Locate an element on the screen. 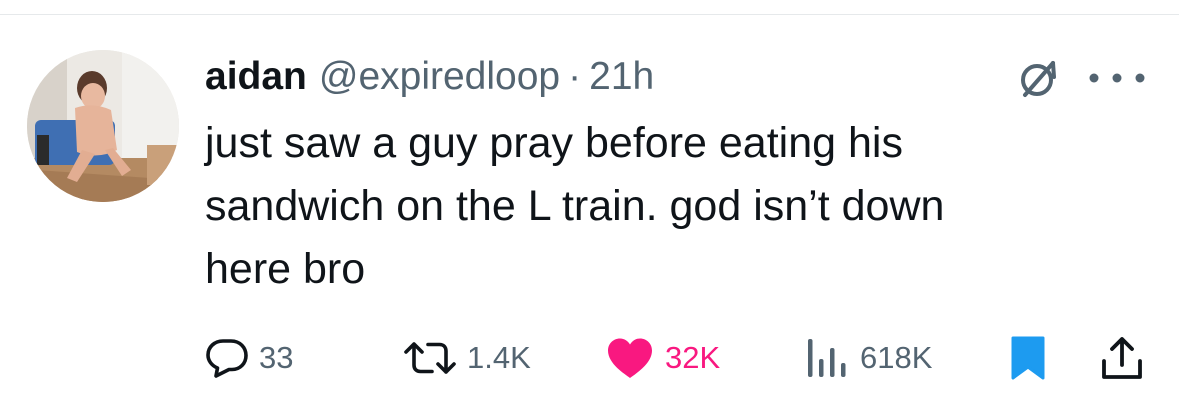 This screenshot has height=416, width=1179. bookmark-filled-icon is located at coordinates (1028, 358).